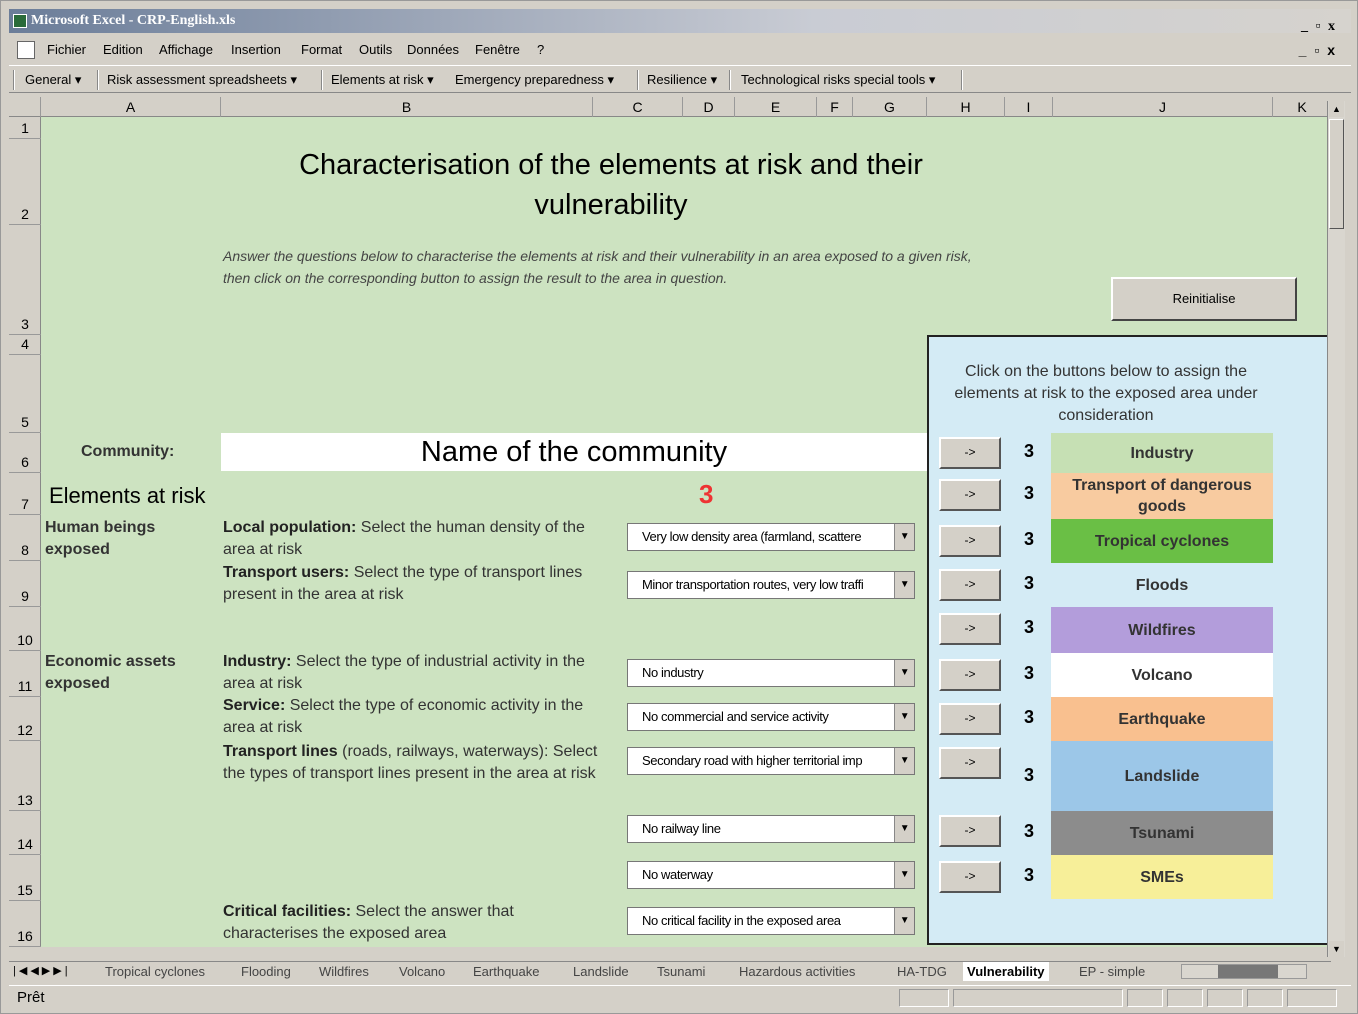 The image size is (1358, 1014). I want to click on scroll-up-icon: ▲, so click(1336, 109).